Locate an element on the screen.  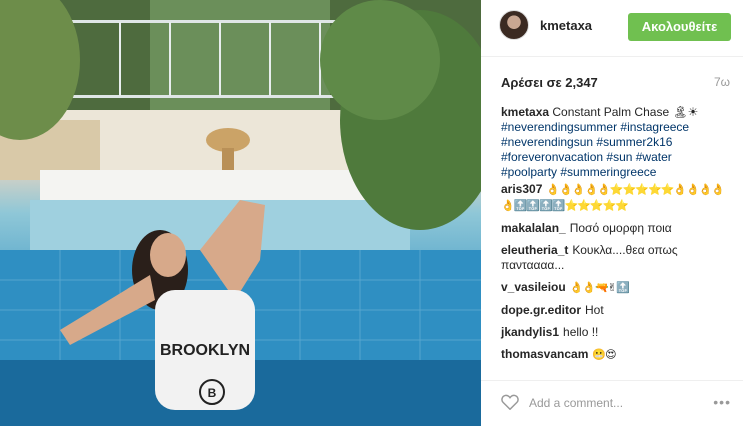
comment-username: makalalan_ is located at coordinates (533, 228).